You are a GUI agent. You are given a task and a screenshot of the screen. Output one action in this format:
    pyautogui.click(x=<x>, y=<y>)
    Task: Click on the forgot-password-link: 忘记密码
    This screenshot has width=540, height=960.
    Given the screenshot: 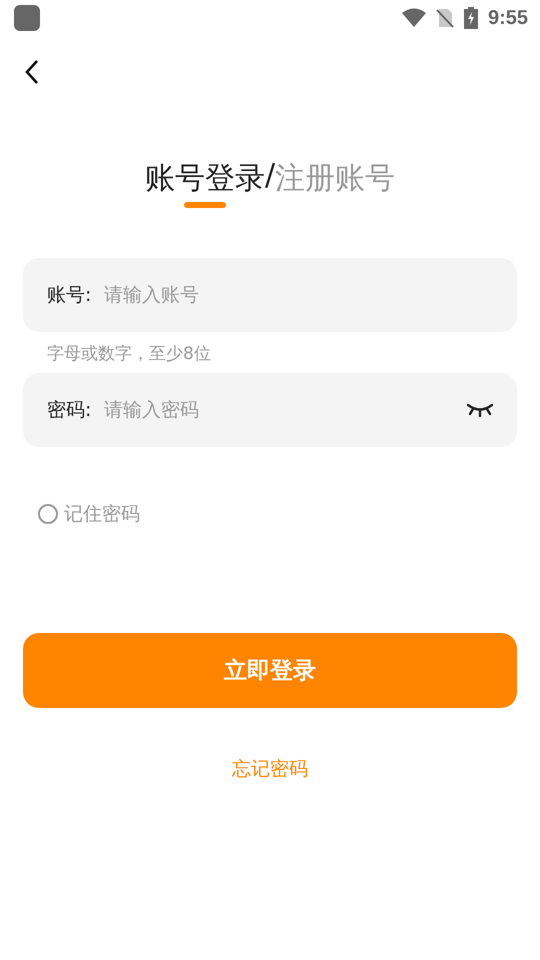 What is the action you would take?
    pyautogui.click(x=270, y=769)
    